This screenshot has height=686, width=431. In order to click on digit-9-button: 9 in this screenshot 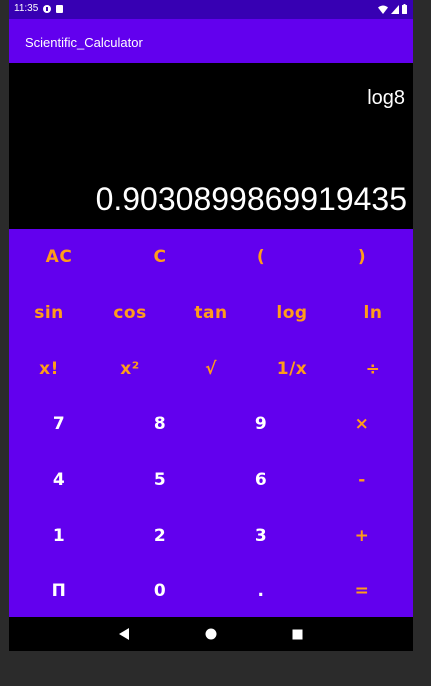, I will do `click(261, 424)`.